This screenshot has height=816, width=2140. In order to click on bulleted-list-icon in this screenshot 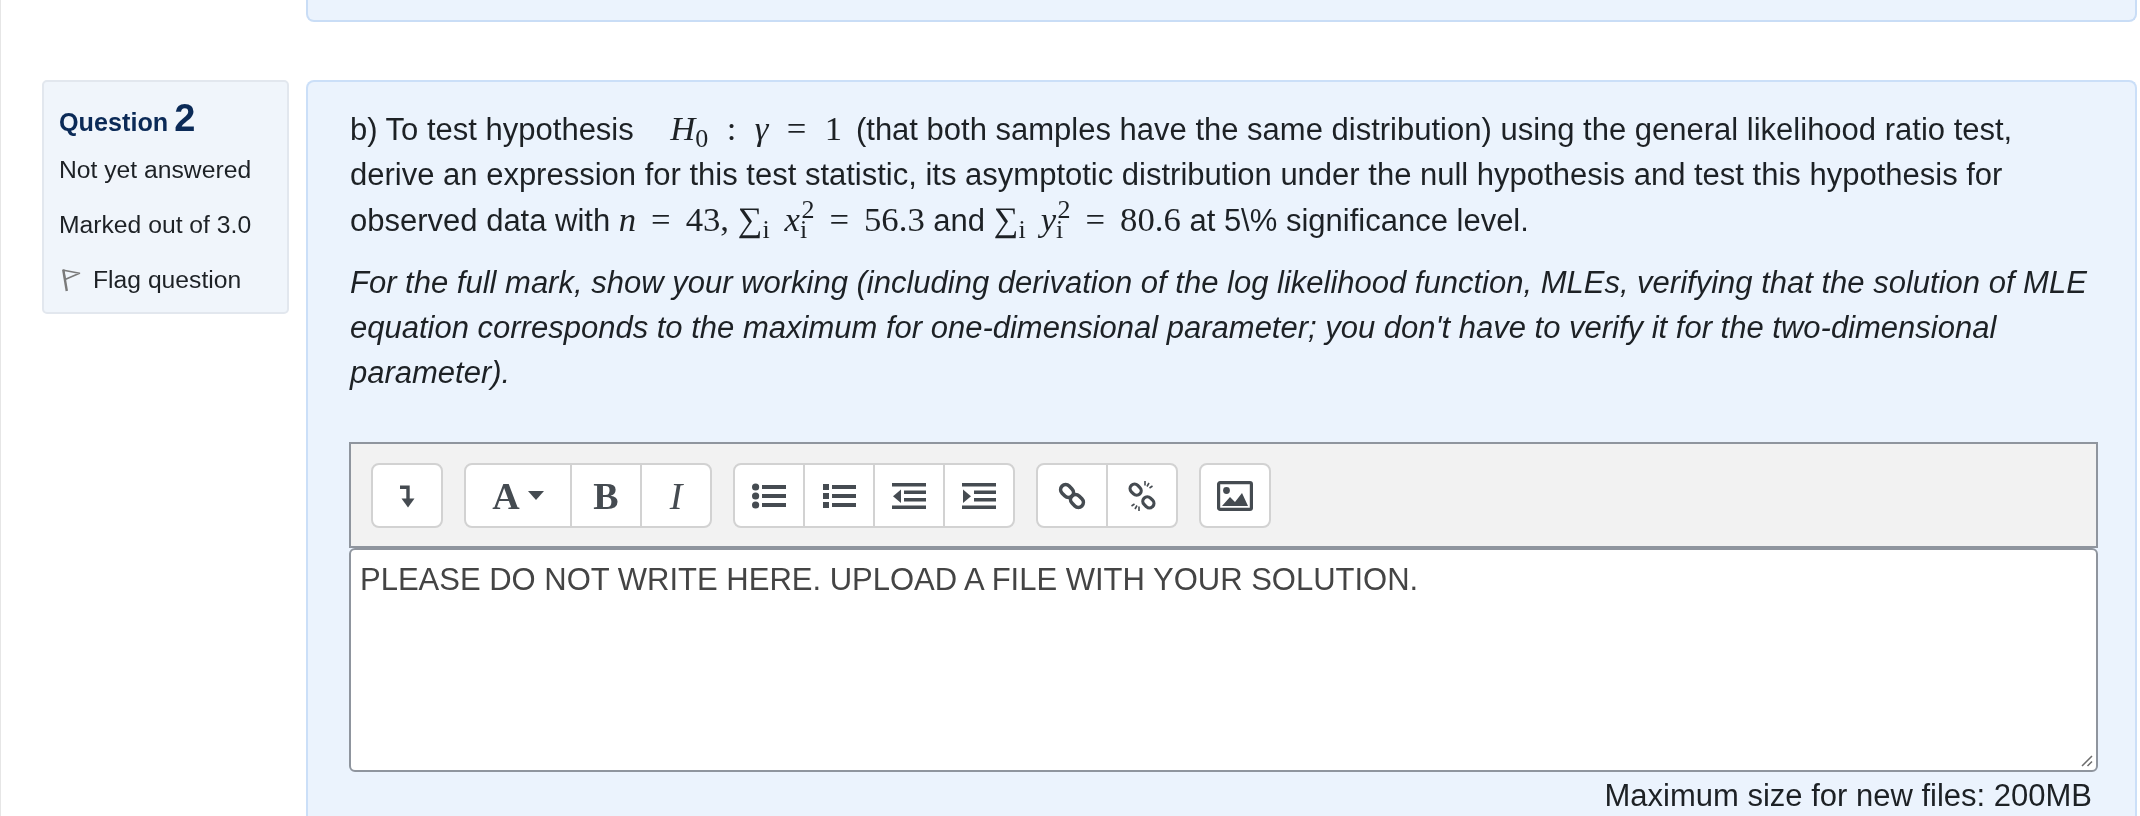, I will do `click(769, 495)`.